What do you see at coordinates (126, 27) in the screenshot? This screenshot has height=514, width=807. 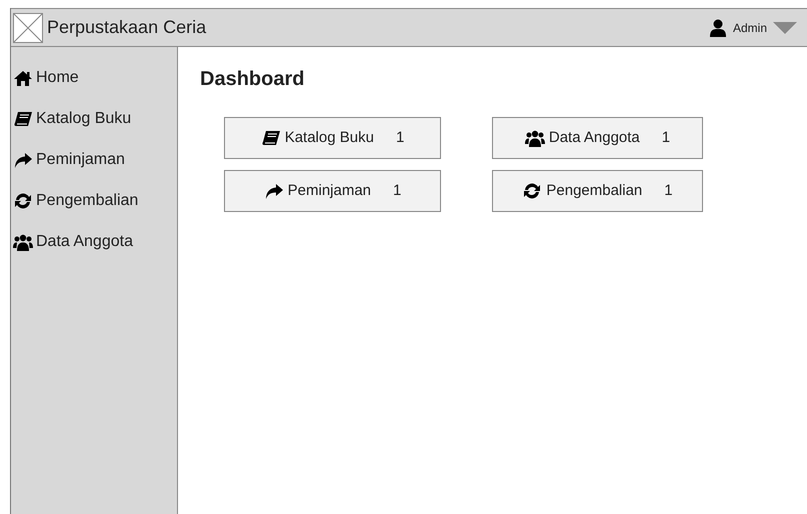 I see `app-title: Perpustakaan Ceria` at bounding box center [126, 27].